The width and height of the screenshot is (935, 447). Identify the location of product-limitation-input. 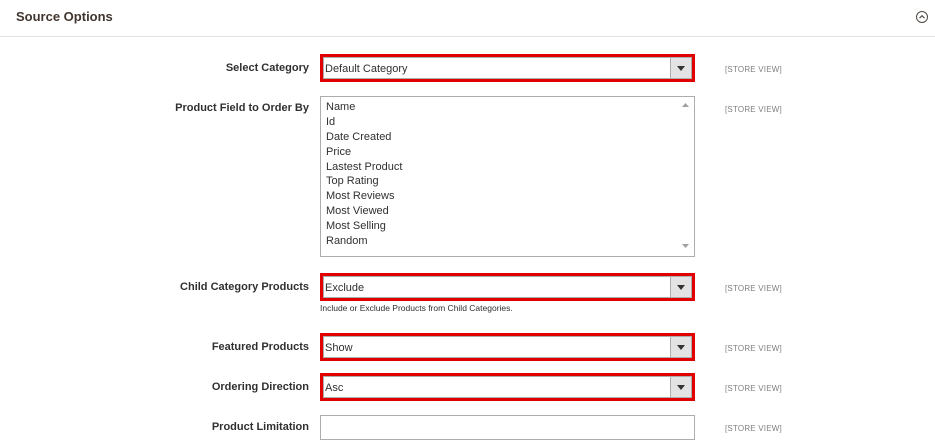
(507, 427).